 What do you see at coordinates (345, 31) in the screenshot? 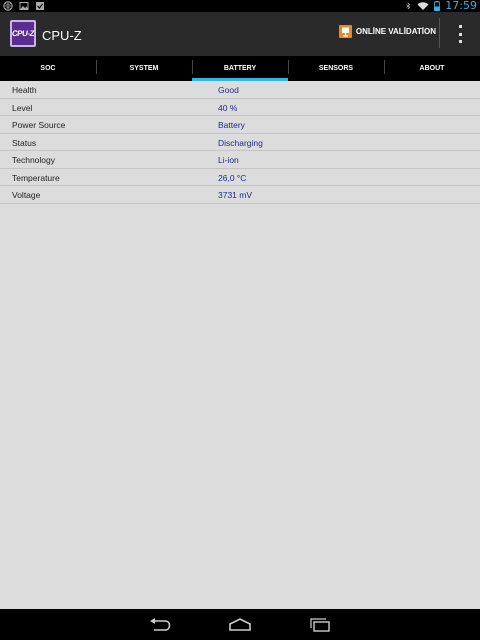
I see `validation-icon` at bounding box center [345, 31].